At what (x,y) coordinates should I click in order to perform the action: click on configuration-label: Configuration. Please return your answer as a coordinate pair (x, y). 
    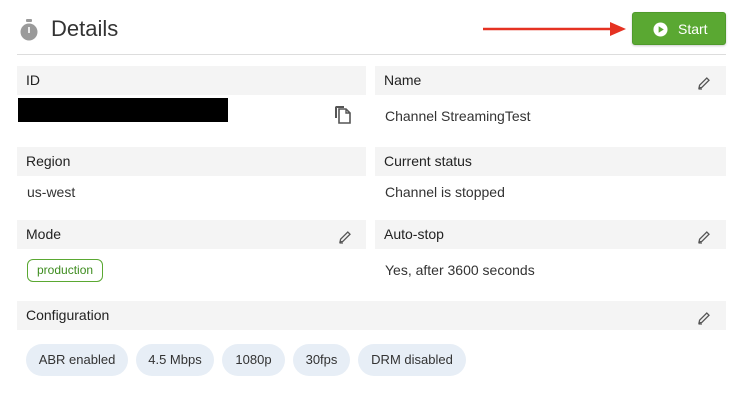
    Looking at the image, I should click on (371, 315).